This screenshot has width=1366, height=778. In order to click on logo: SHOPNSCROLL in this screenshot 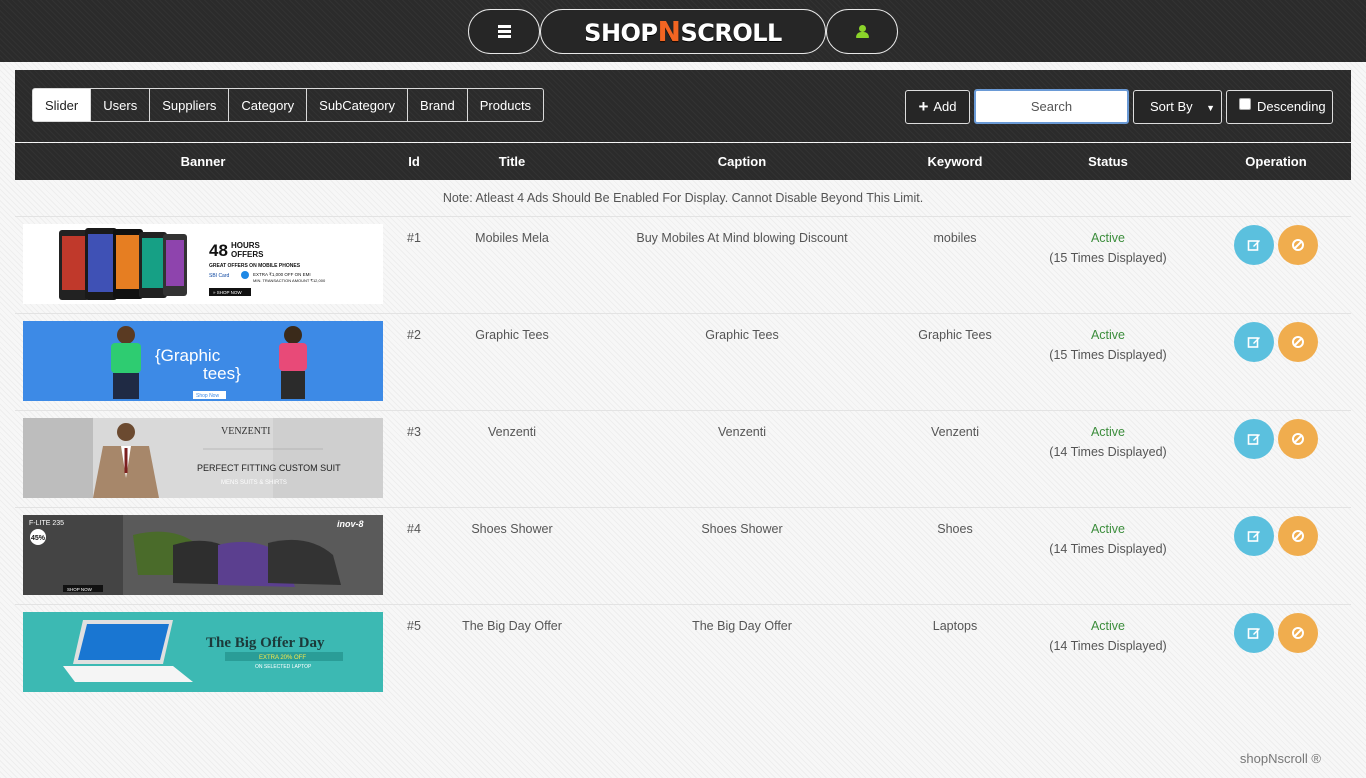, I will do `click(683, 31)`.